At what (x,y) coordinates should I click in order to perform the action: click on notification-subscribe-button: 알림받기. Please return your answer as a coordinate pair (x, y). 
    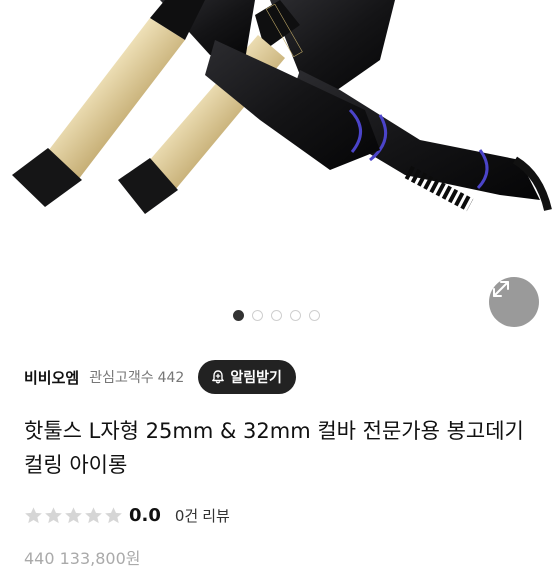
    Looking at the image, I should click on (247, 377).